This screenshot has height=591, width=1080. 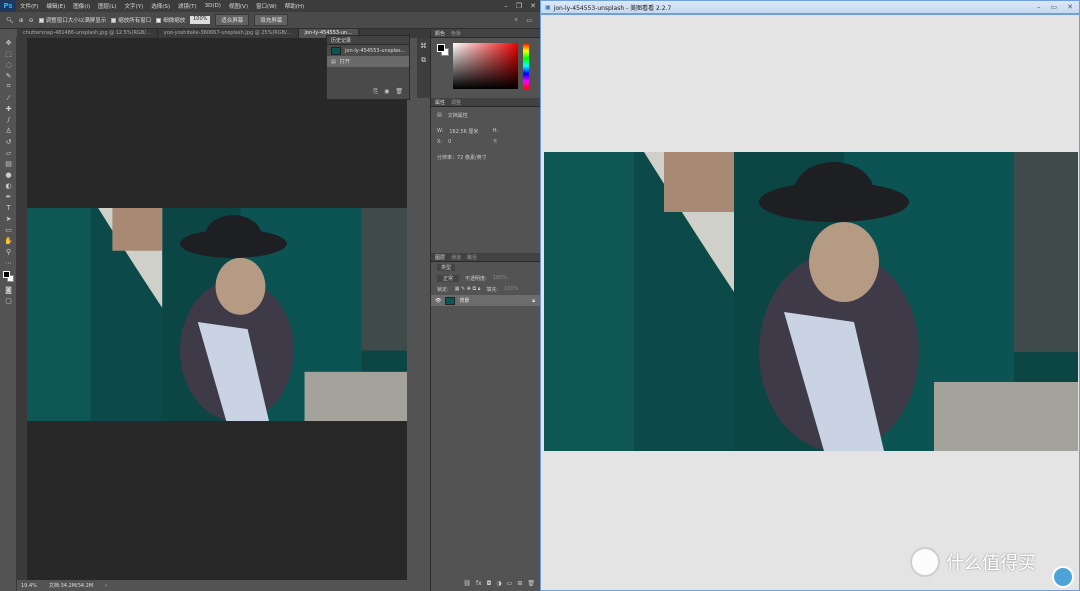 I want to click on group-icon: ▭, so click(x=510, y=583).